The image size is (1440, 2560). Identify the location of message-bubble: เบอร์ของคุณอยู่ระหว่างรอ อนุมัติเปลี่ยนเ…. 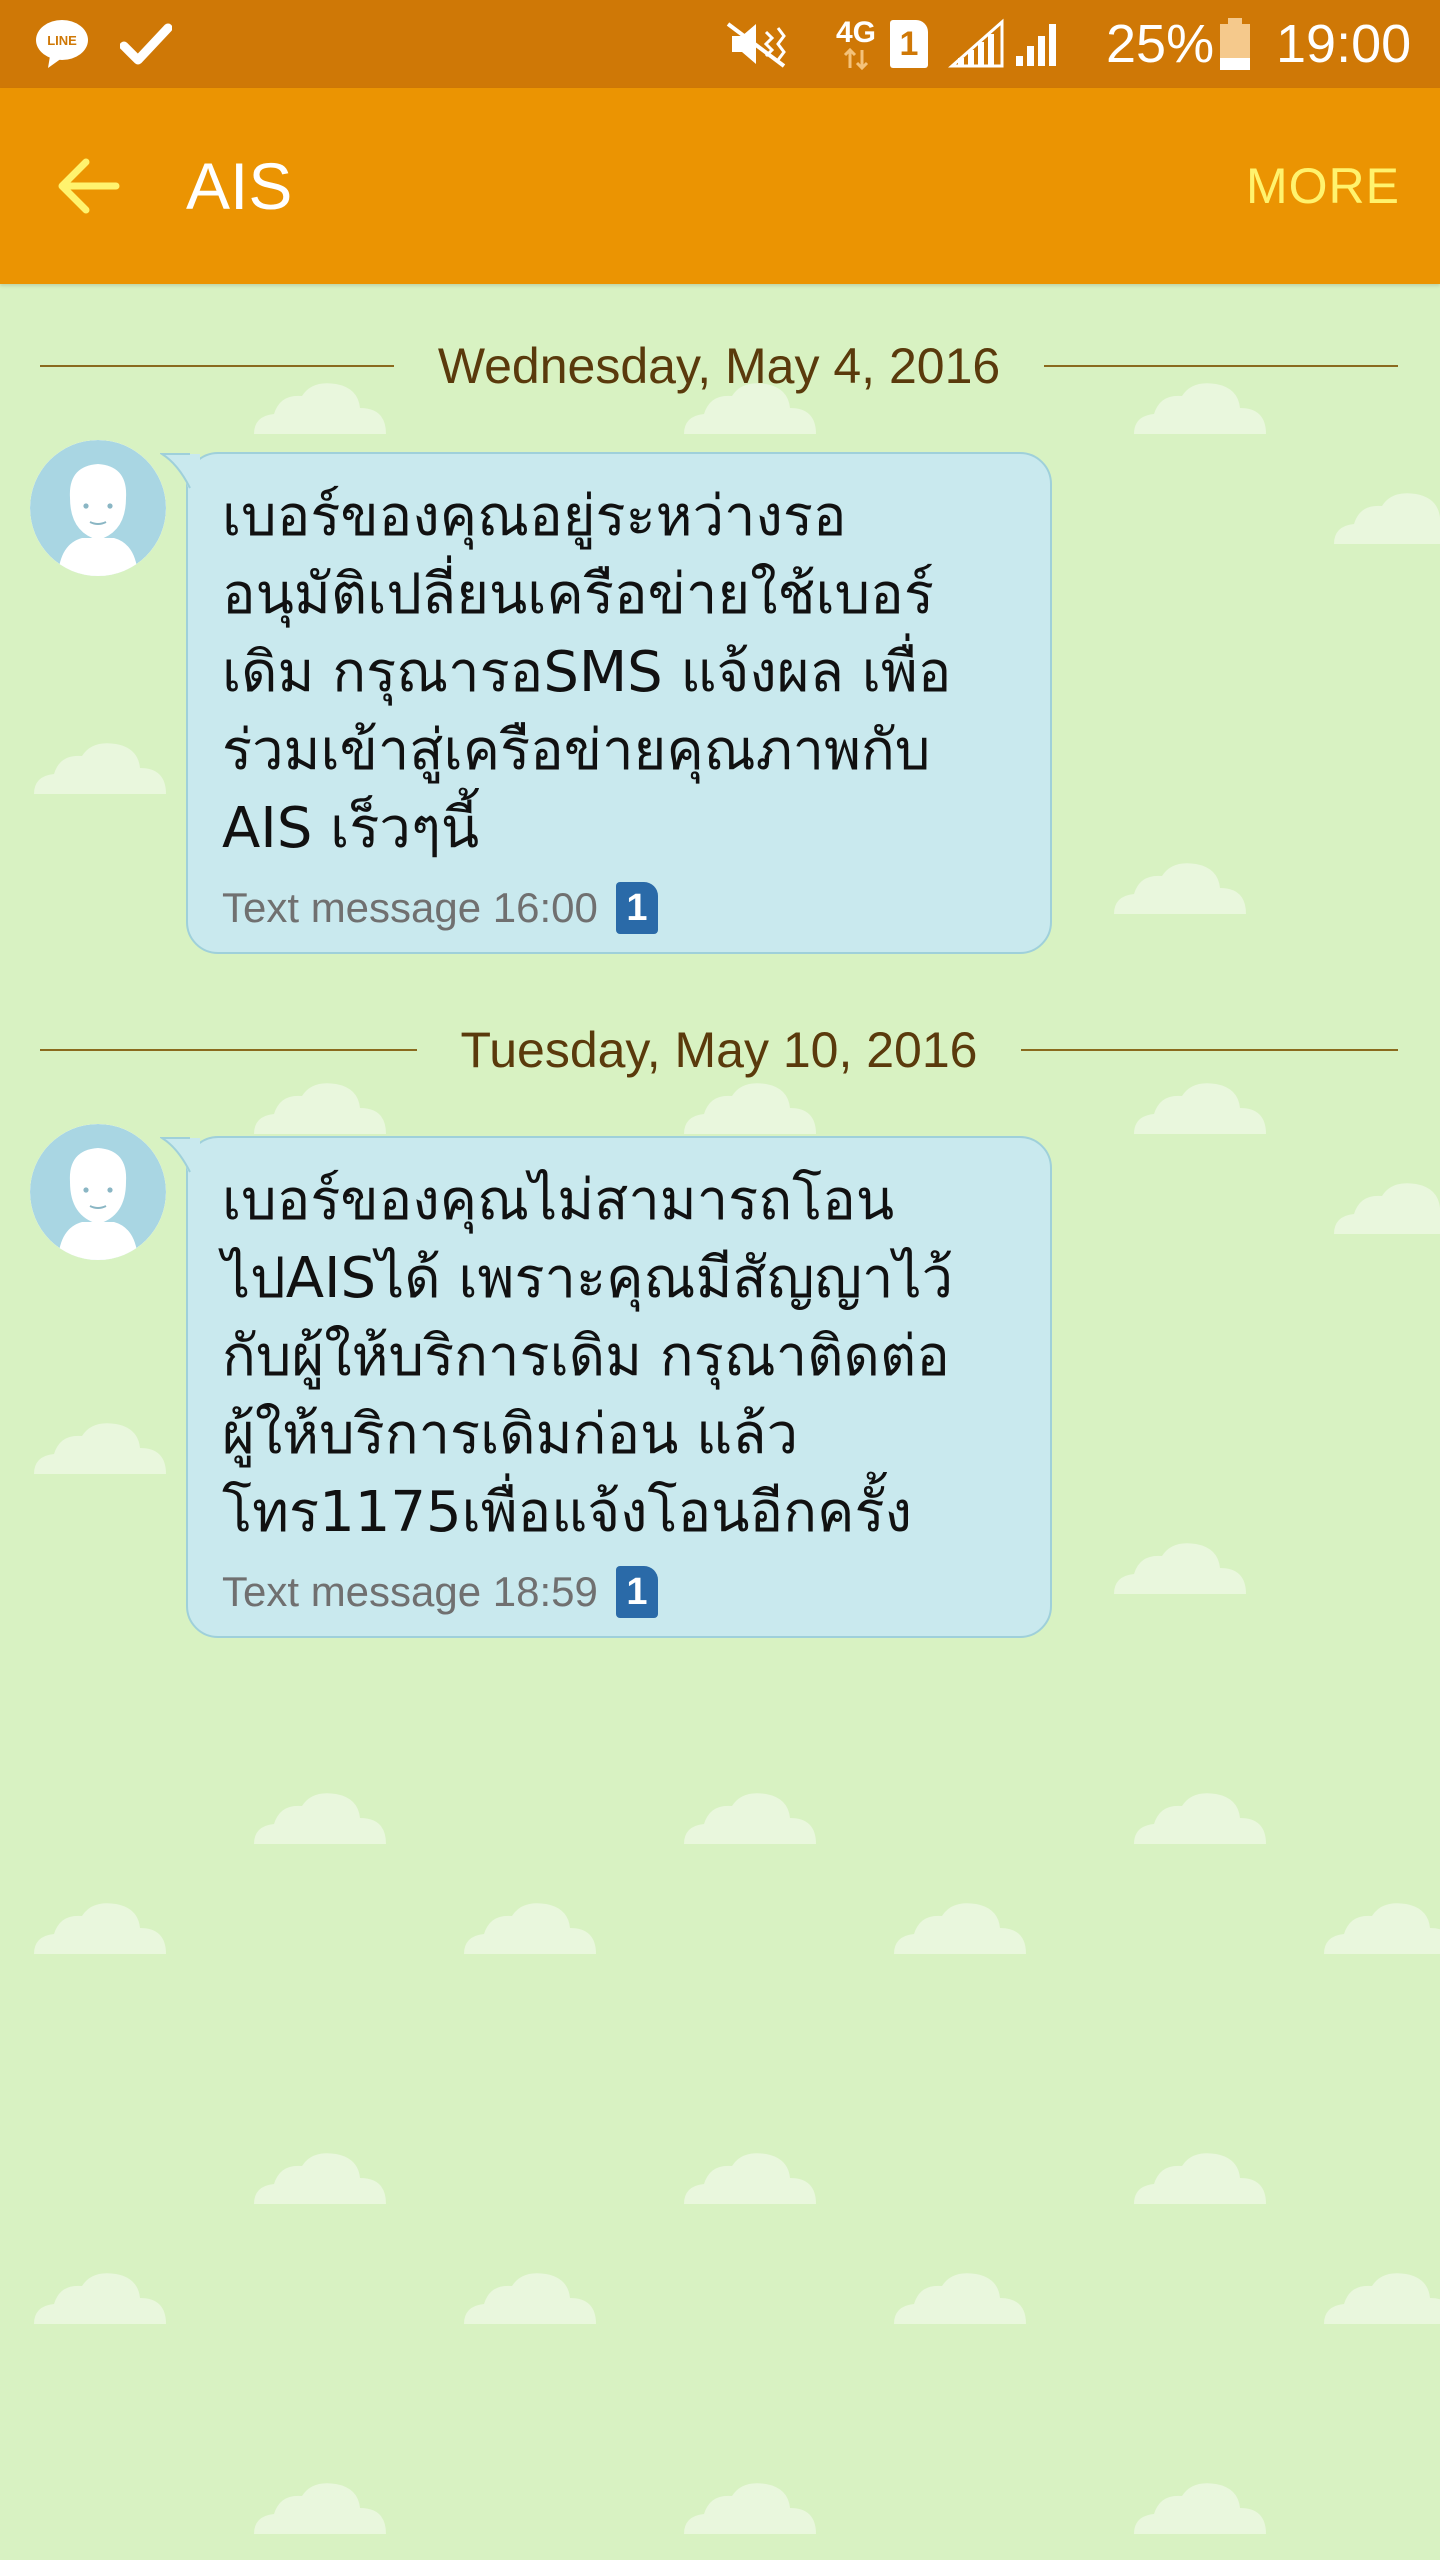
(606, 703).